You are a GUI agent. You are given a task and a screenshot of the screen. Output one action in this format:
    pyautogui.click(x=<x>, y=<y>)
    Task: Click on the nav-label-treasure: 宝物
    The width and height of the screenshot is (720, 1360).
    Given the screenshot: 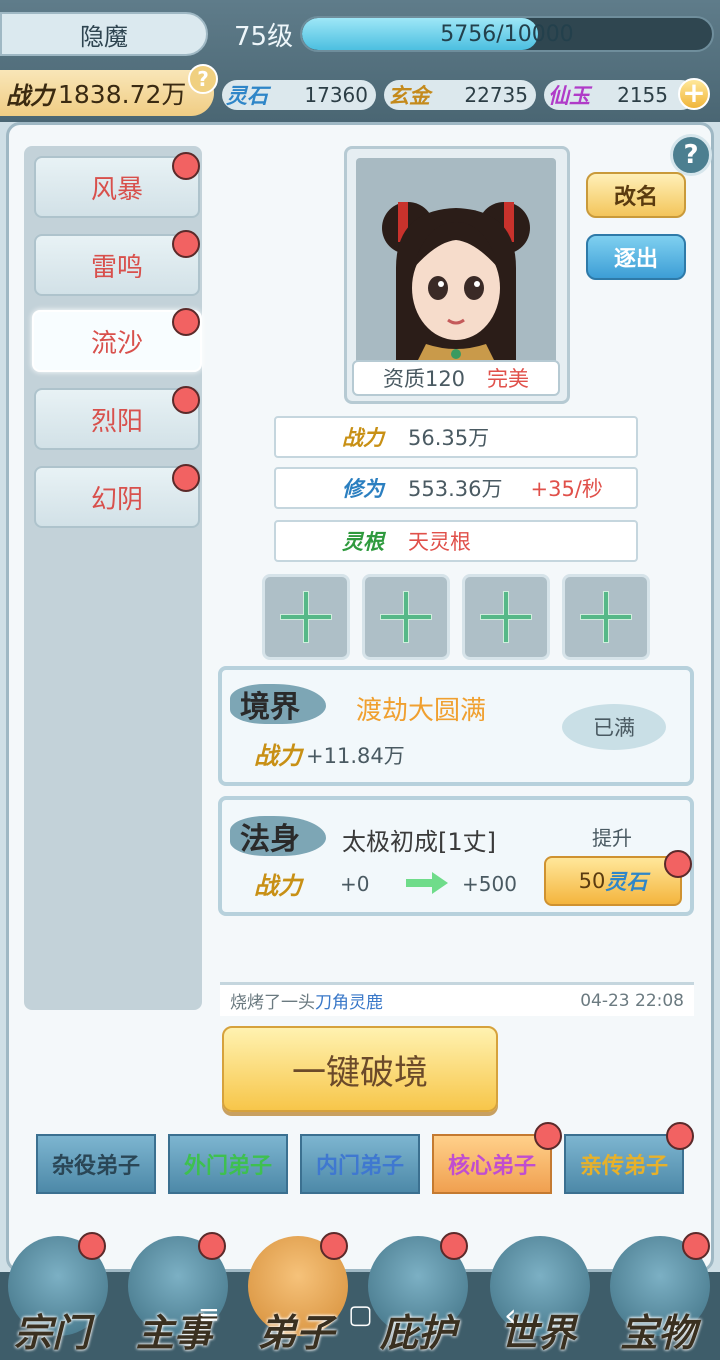 What is the action you would take?
    pyautogui.click(x=658, y=1329)
    